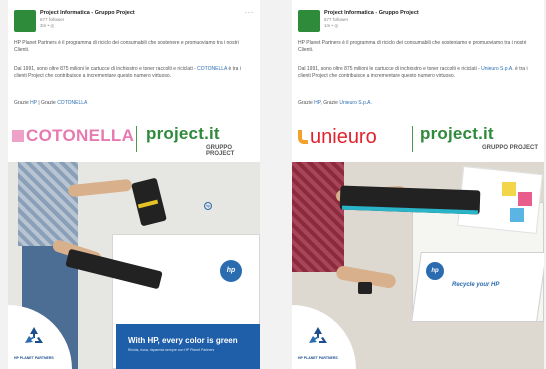  What do you see at coordinates (418, 139) in the screenshot?
I see `brand-banner: unieuro project.it GRUPPO PROJECT` at bounding box center [418, 139].